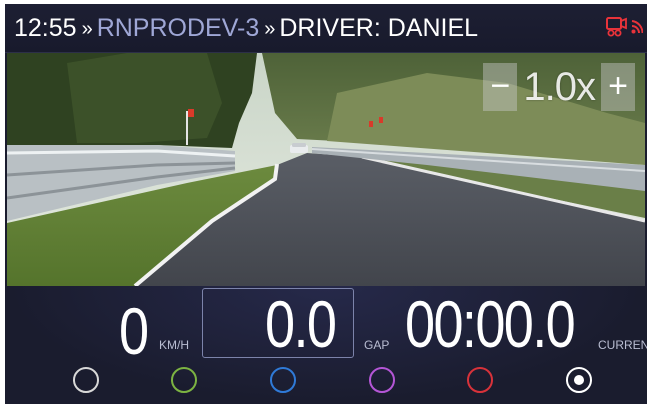 The width and height of the screenshot is (652, 408). What do you see at coordinates (377, 345) in the screenshot?
I see `gap-unit: GAP` at bounding box center [377, 345].